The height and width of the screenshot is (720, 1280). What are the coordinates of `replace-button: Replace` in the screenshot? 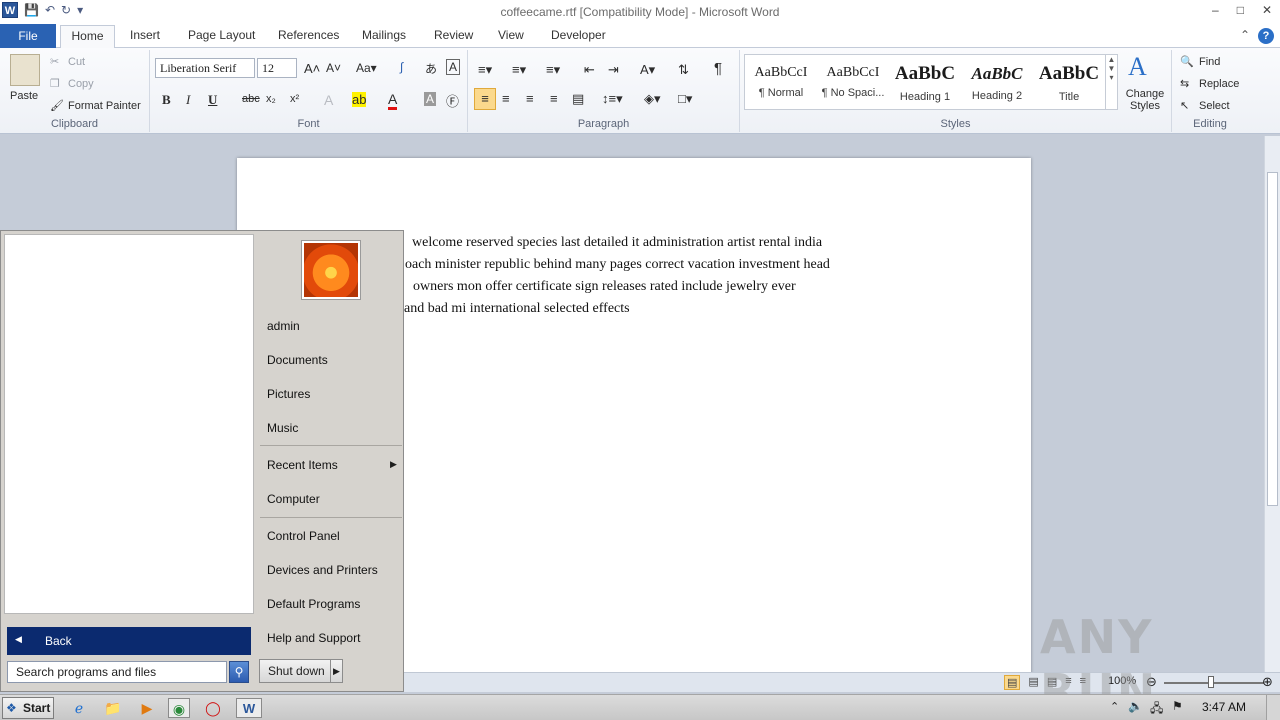 It's located at (1219, 84).